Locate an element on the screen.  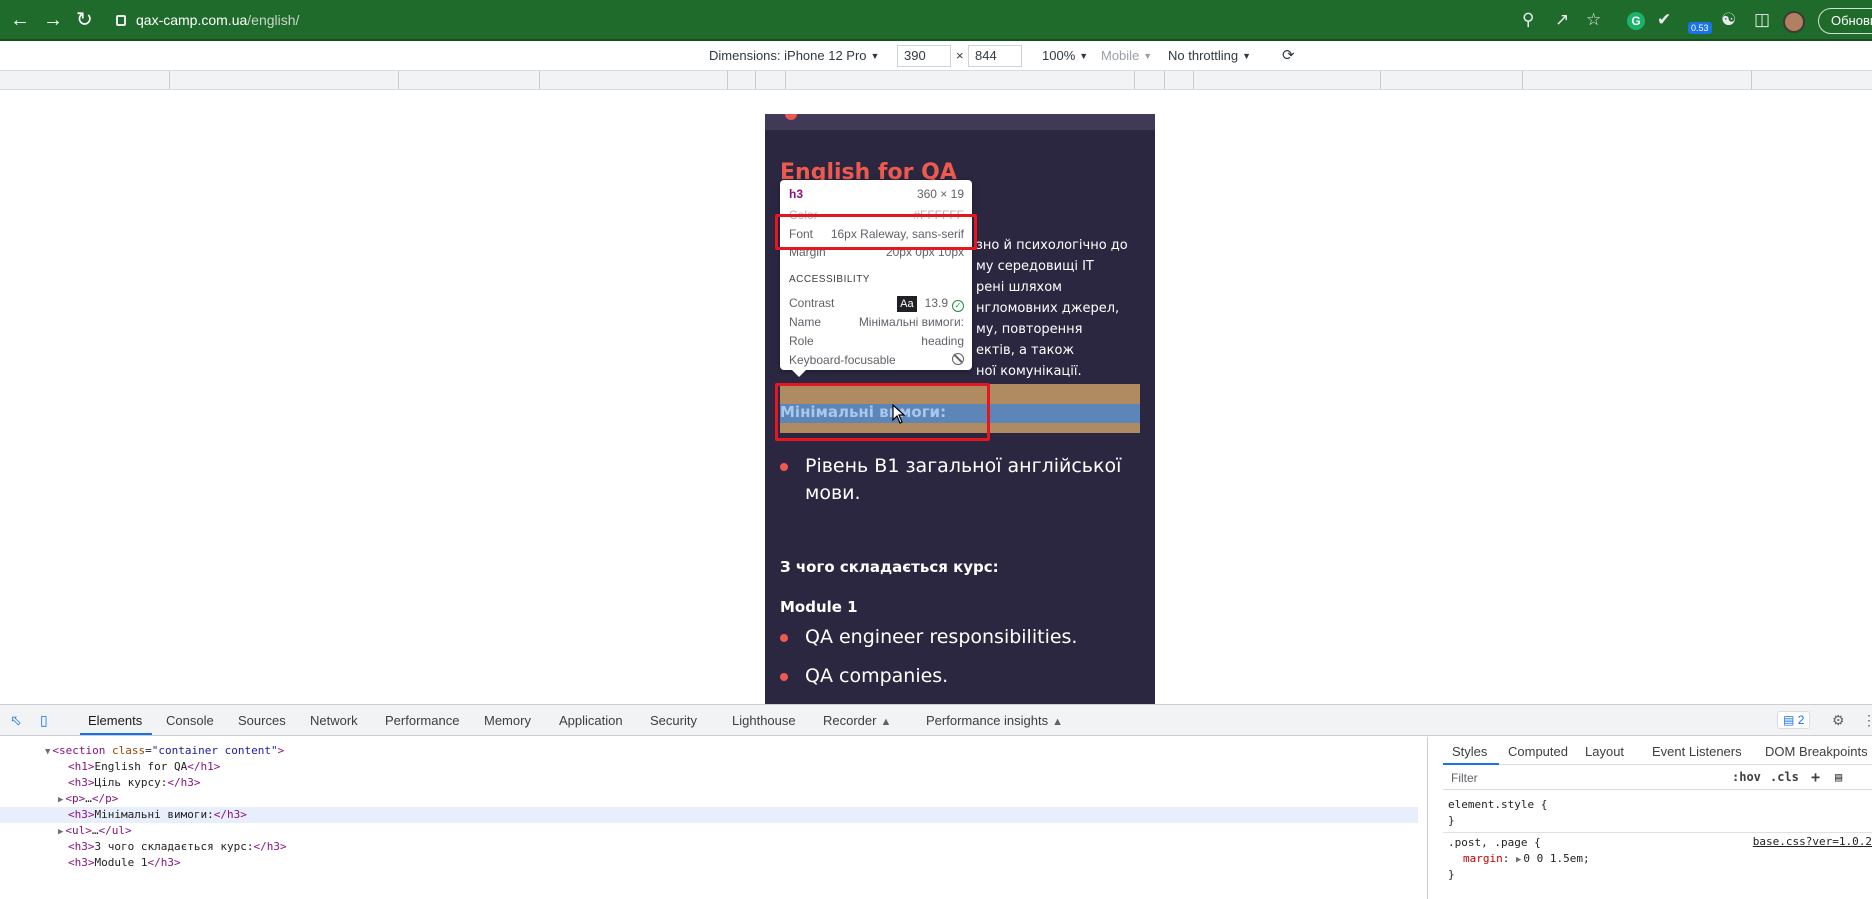
height-input: 844 is located at coordinates (995, 56).